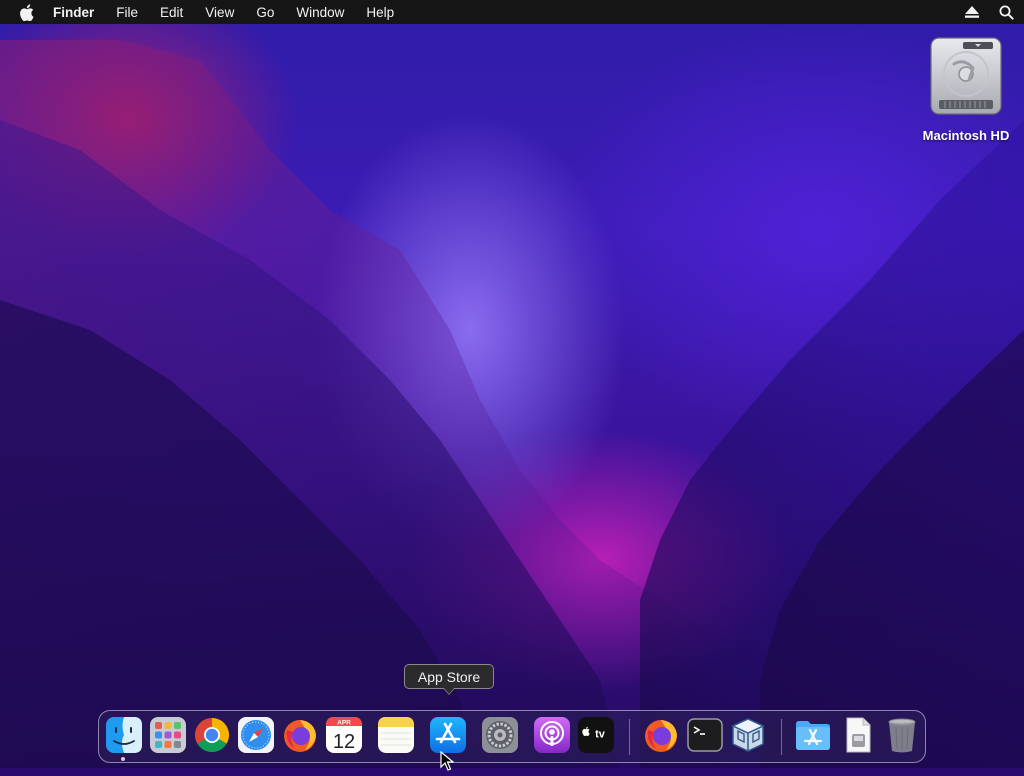  I want to click on dock-item-apple-tv: tv, so click(596, 735).